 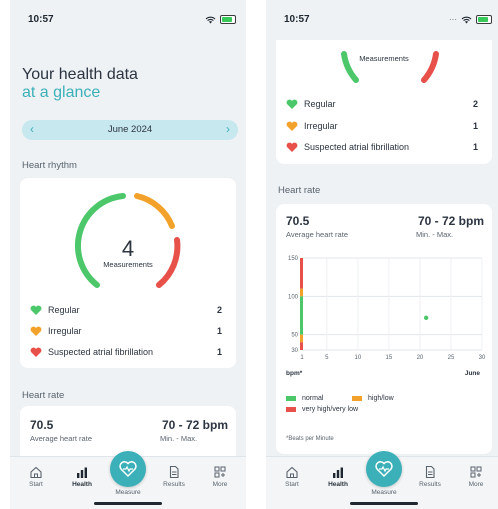 I want to click on heart-rate-chart: 15010050301 5 10 15 20 25 30, so click(x=387, y=308).